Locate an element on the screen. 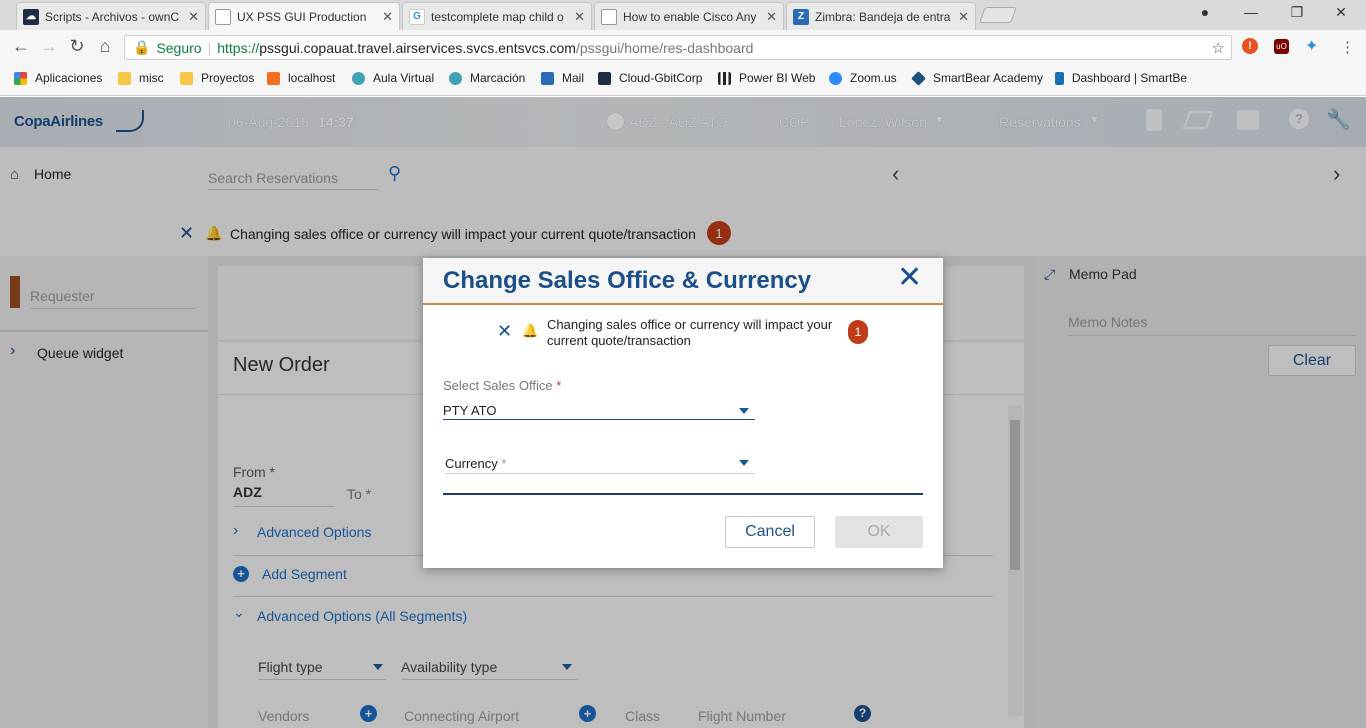 The height and width of the screenshot is (728, 1366). bookmark-label: SmartBear Academy is located at coordinates (988, 78).